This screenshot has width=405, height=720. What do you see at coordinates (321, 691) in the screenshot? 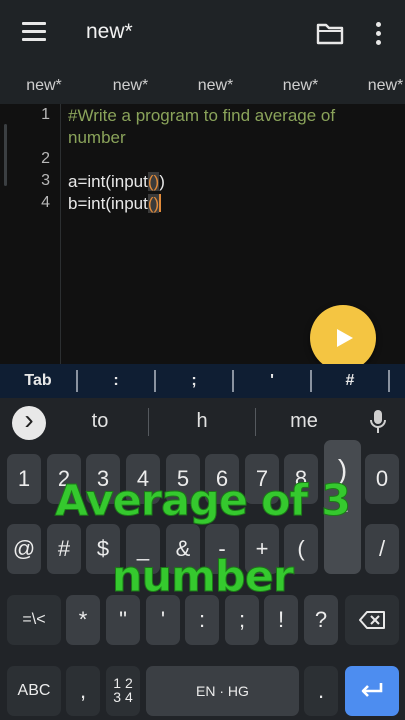
I see `key-period: .` at bounding box center [321, 691].